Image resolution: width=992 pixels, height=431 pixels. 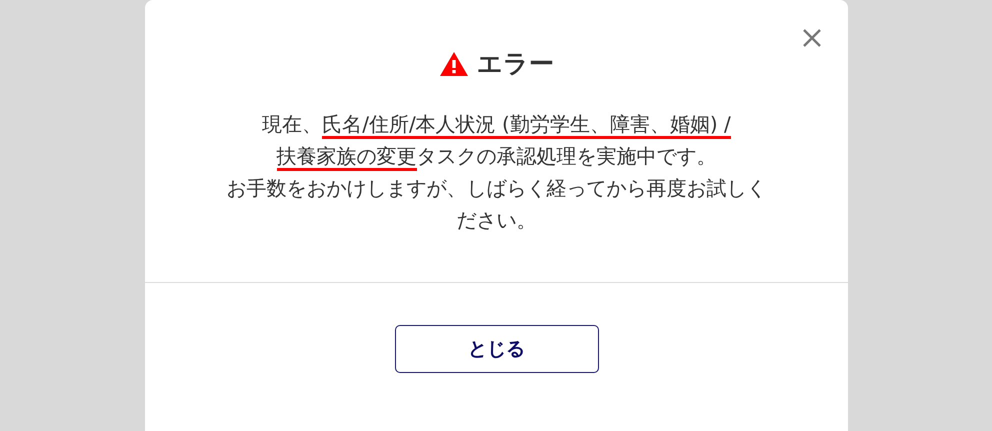 What do you see at coordinates (496, 124) in the screenshot?
I see `message-text: 現在、氏名/住所/本人状況 (勤労学生、障害、婚姻) /` at bounding box center [496, 124].